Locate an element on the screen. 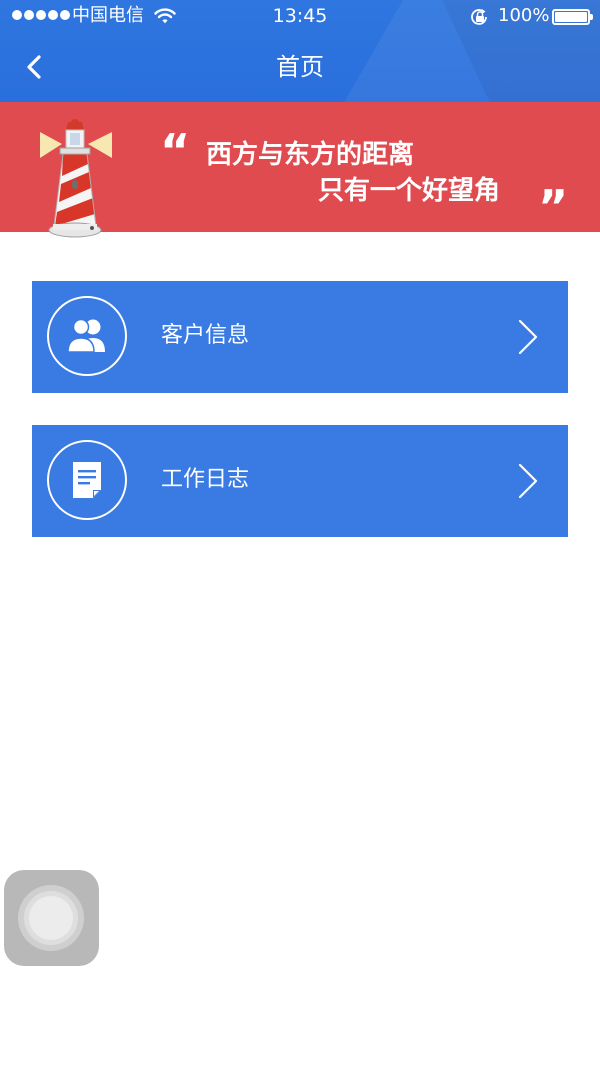 This screenshot has height=1067, width=600. assistive-touch-button is located at coordinates (51, 918).